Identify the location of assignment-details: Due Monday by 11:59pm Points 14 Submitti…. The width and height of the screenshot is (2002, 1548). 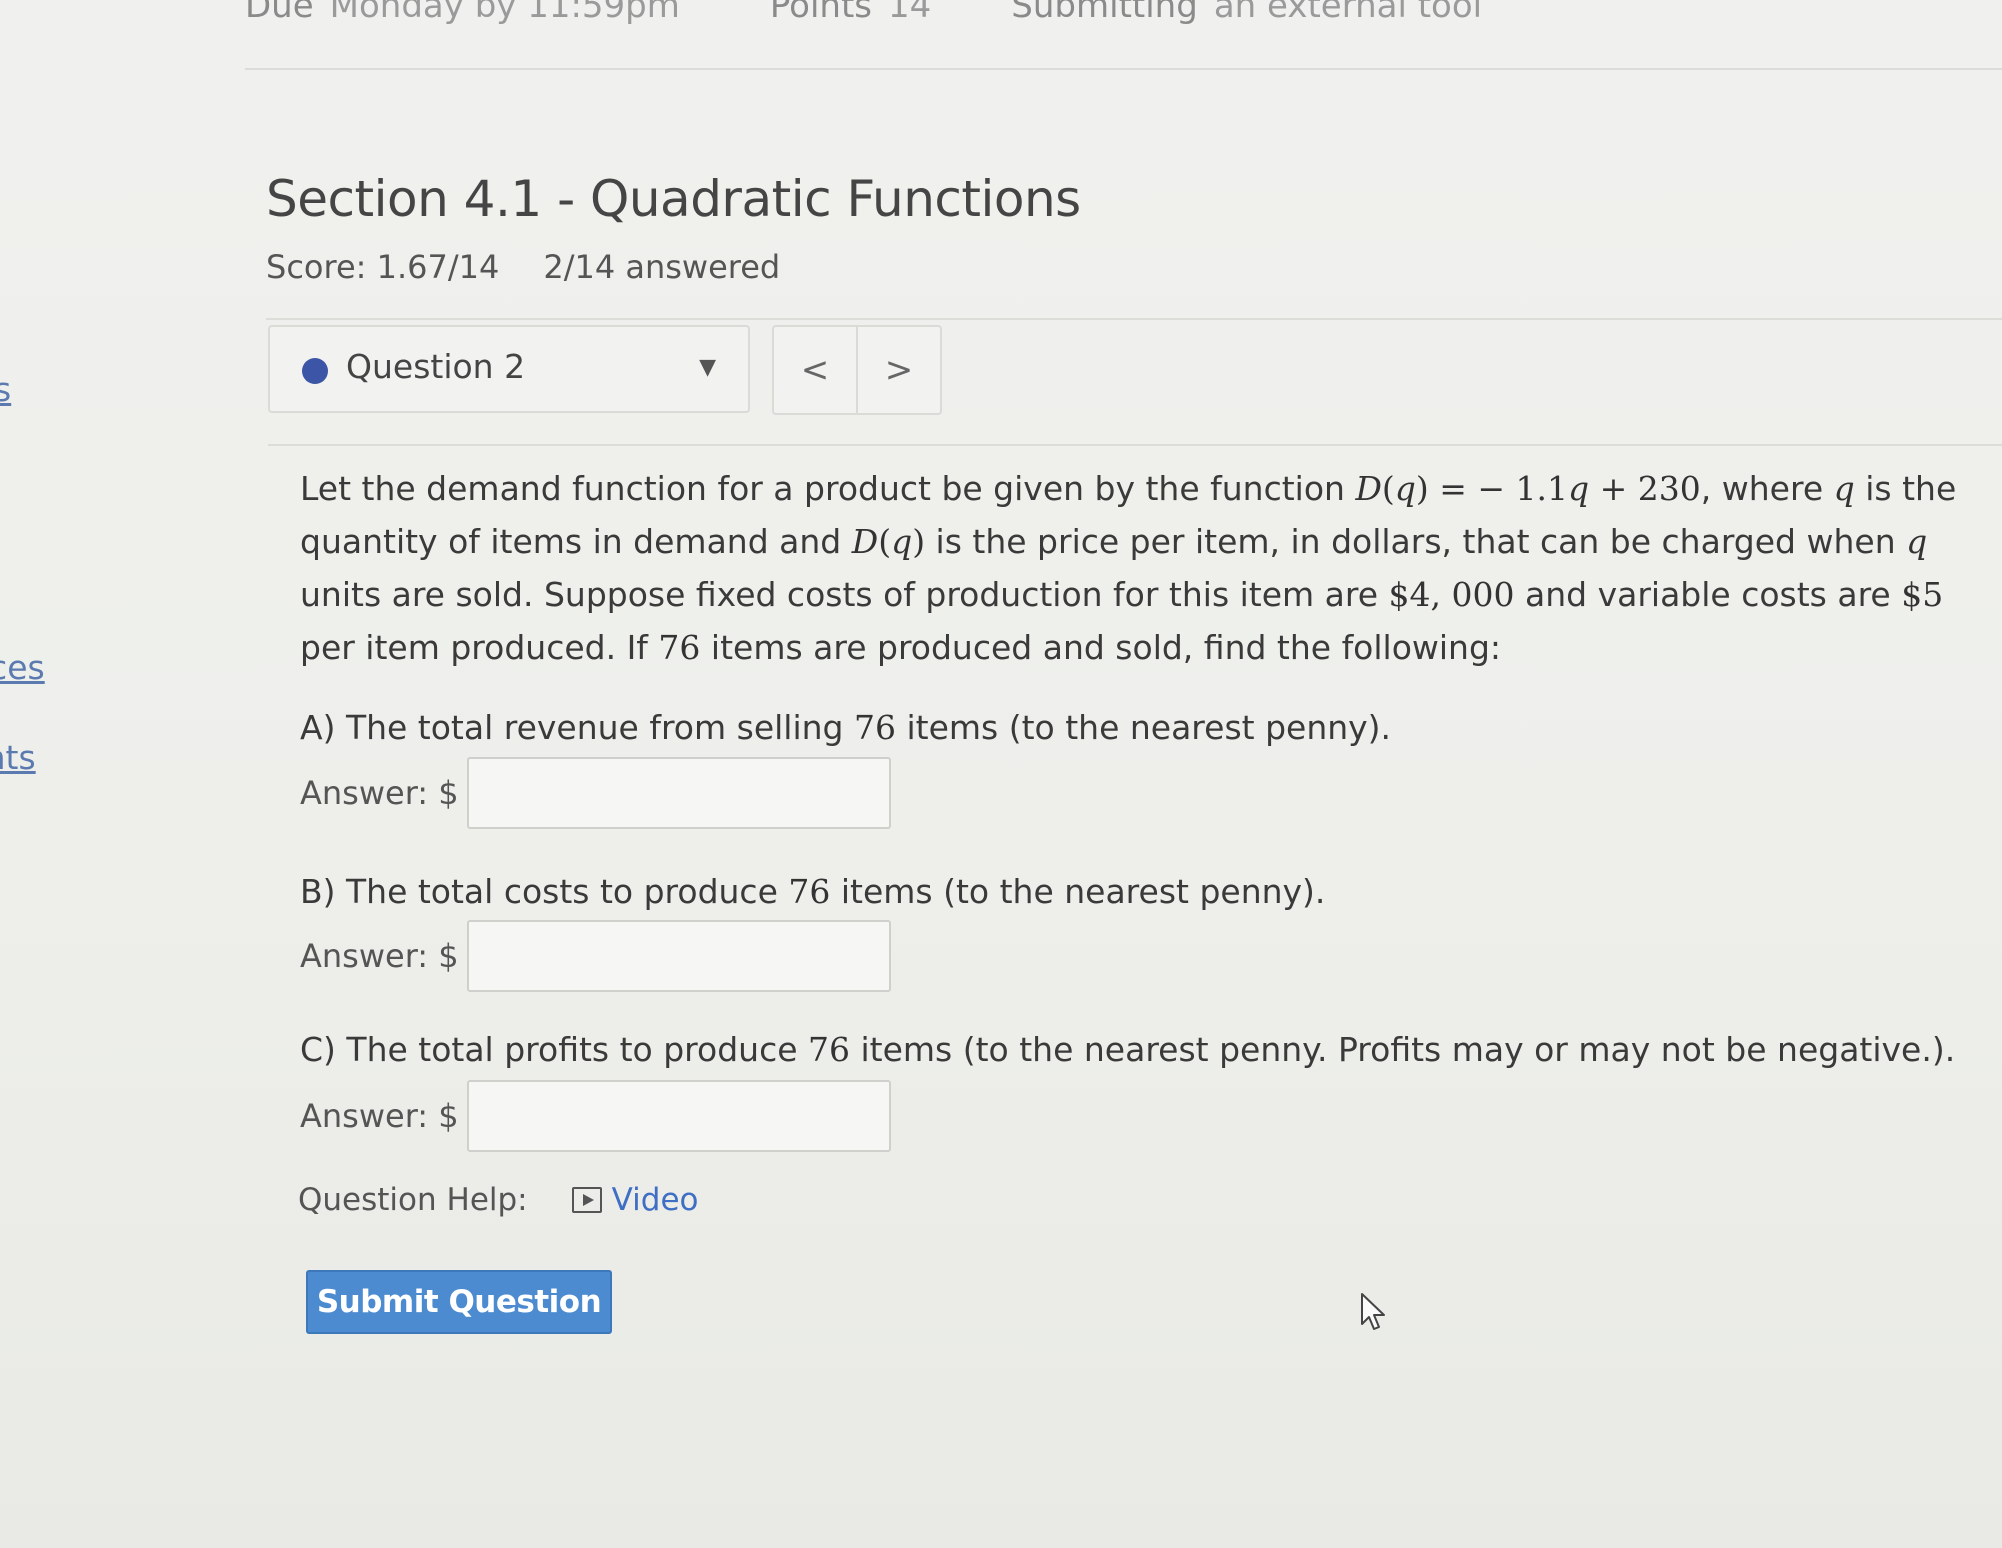
(863, 13).